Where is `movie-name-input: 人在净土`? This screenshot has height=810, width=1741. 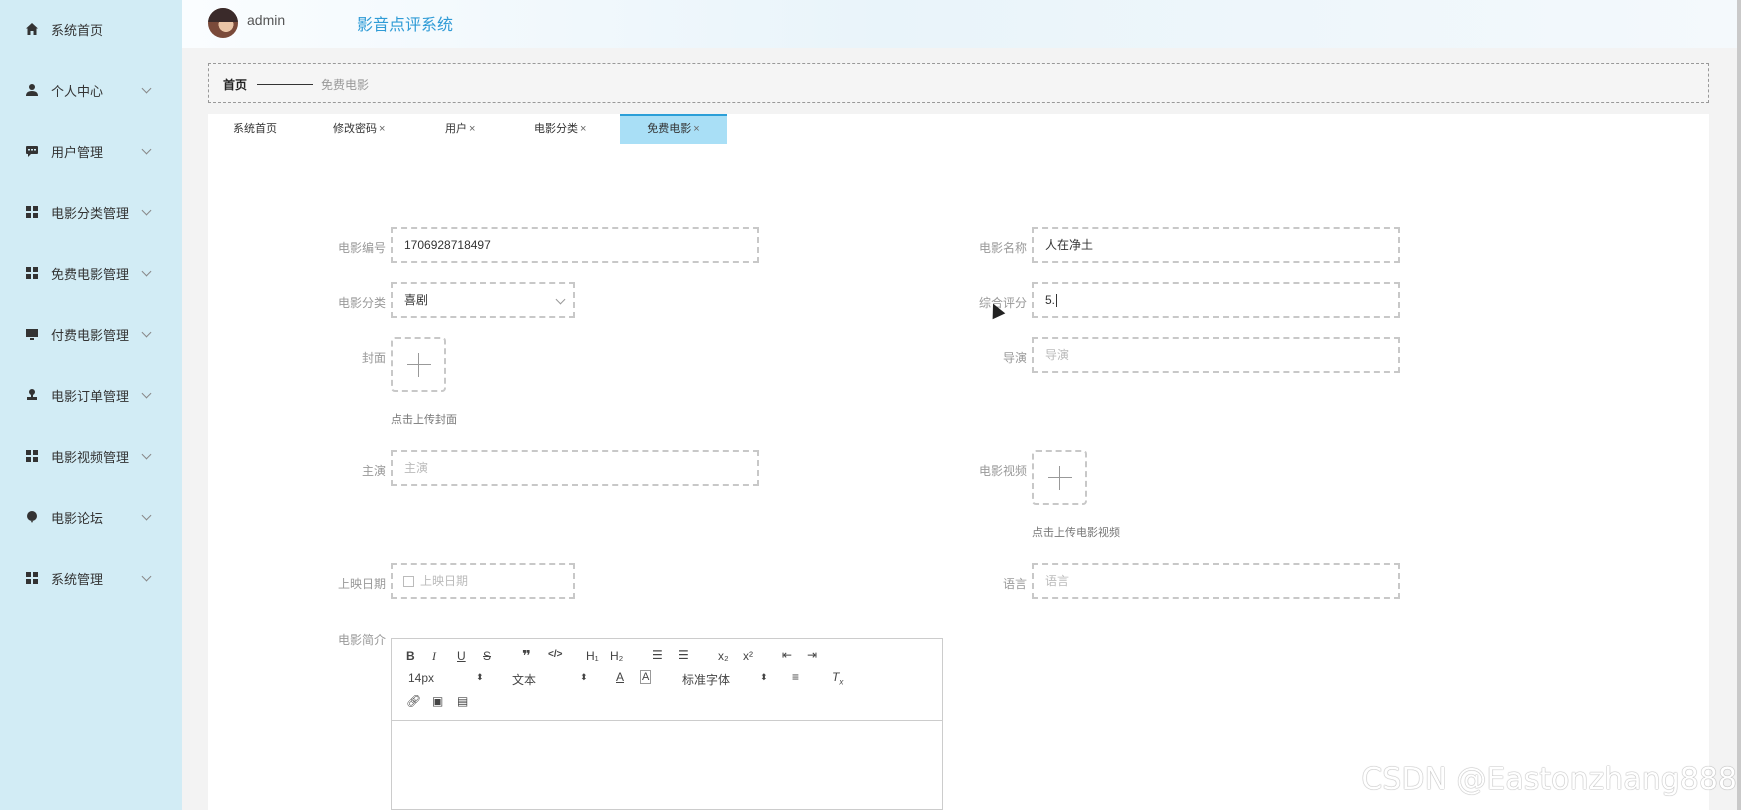
movie-name-input: 人在净土 is located at coordinates (1216, 245).